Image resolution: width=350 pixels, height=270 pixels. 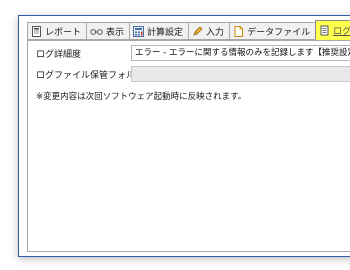 I want to click on glasses-icon, so click(x=96, y=31).